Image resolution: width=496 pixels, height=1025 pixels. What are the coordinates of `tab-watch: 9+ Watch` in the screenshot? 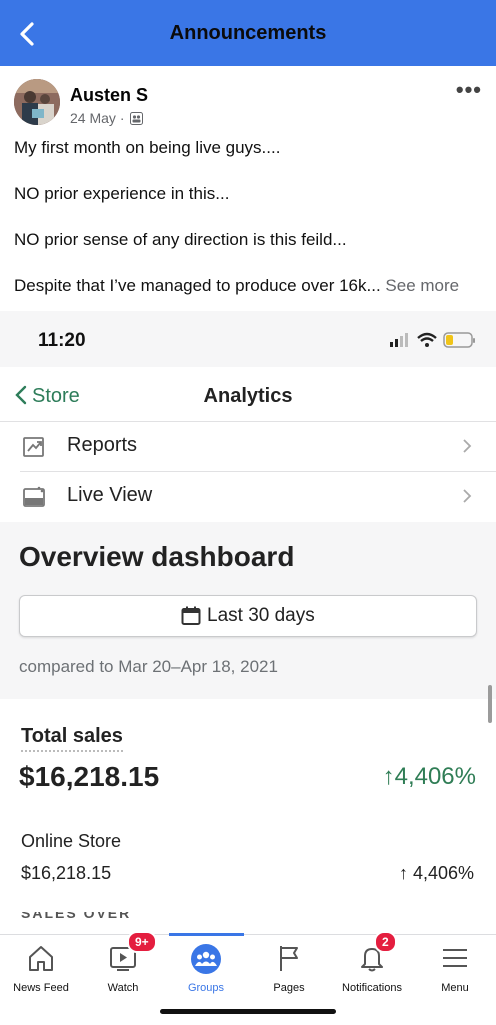 It's located at (123, 966).